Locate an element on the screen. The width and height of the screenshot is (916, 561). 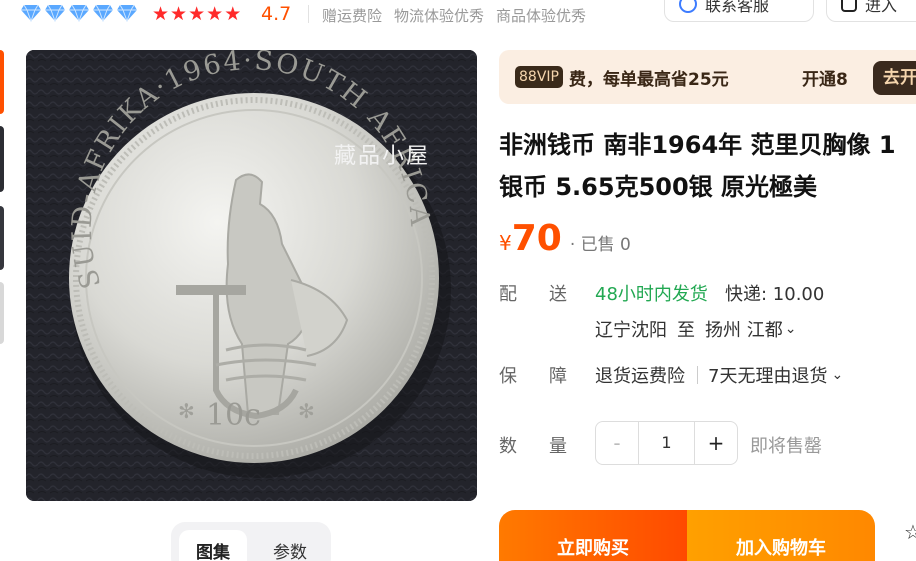
shipping-route: 辽宁沈阳 至 扬州 江都 ⌄ is located at coordinates (695, 329).